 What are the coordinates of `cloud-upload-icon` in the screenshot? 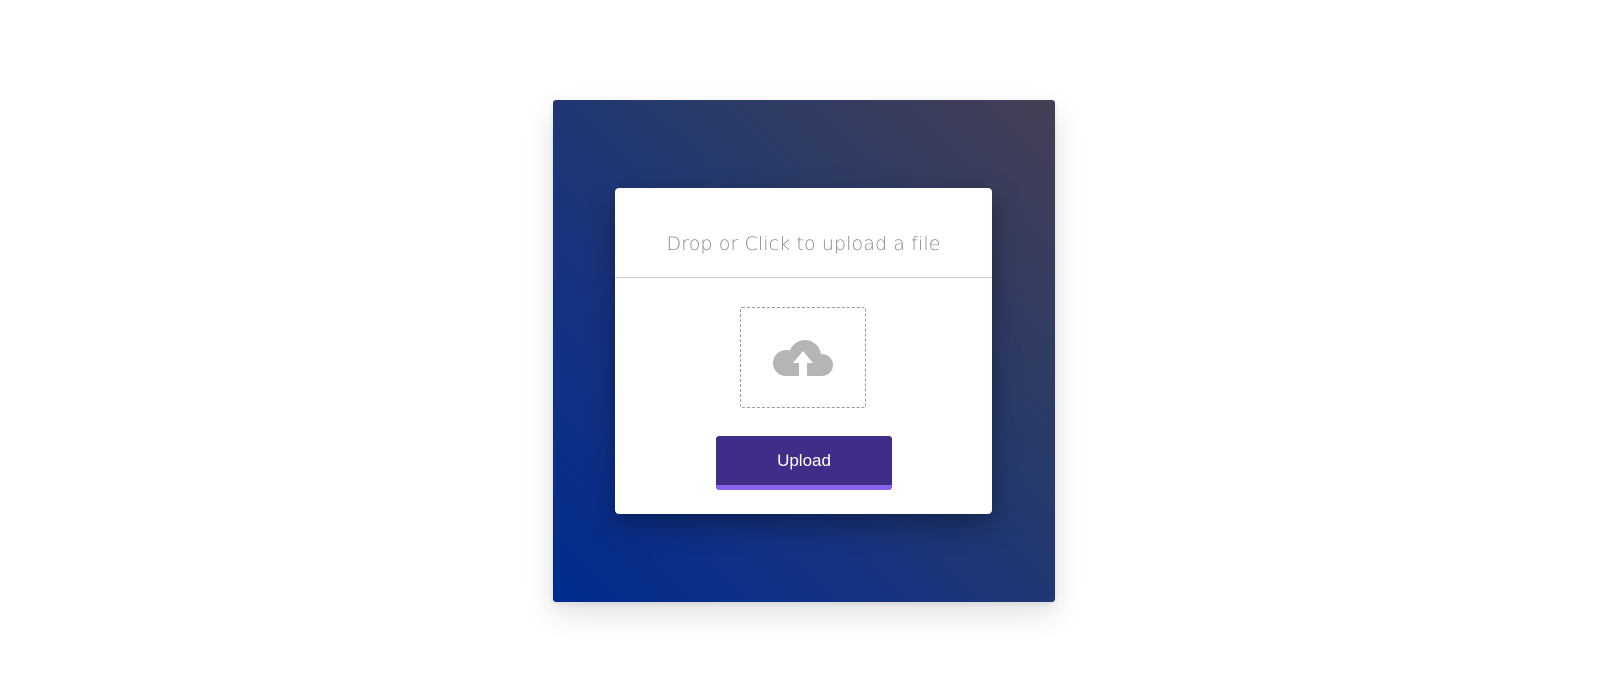 It's located at (803, 358).